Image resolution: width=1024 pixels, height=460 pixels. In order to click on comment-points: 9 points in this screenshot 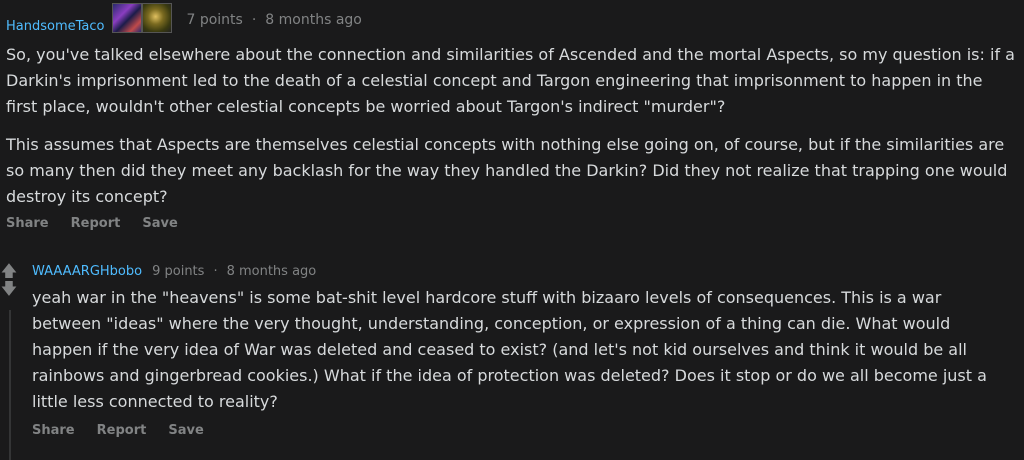, I will do `click(178, 271)`.